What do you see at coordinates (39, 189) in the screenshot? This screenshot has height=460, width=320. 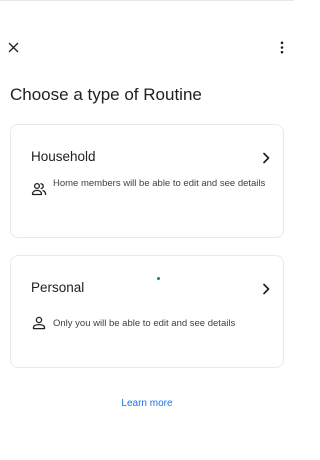 I see `people-icon` at bounding box center [39, 189].